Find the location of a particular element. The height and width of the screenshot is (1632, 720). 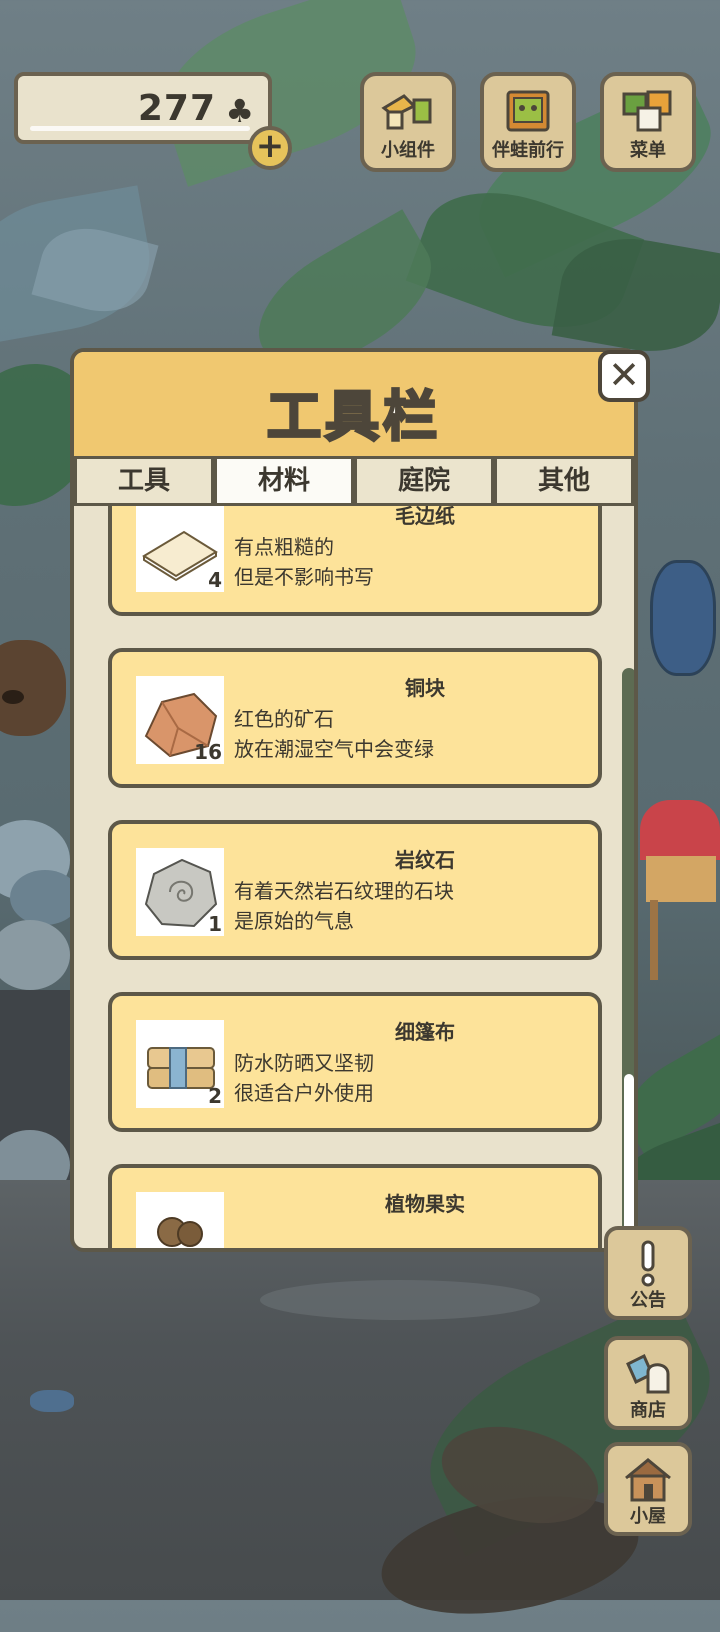

tab-yard: 庭院 is located at coordinates (424, 481).